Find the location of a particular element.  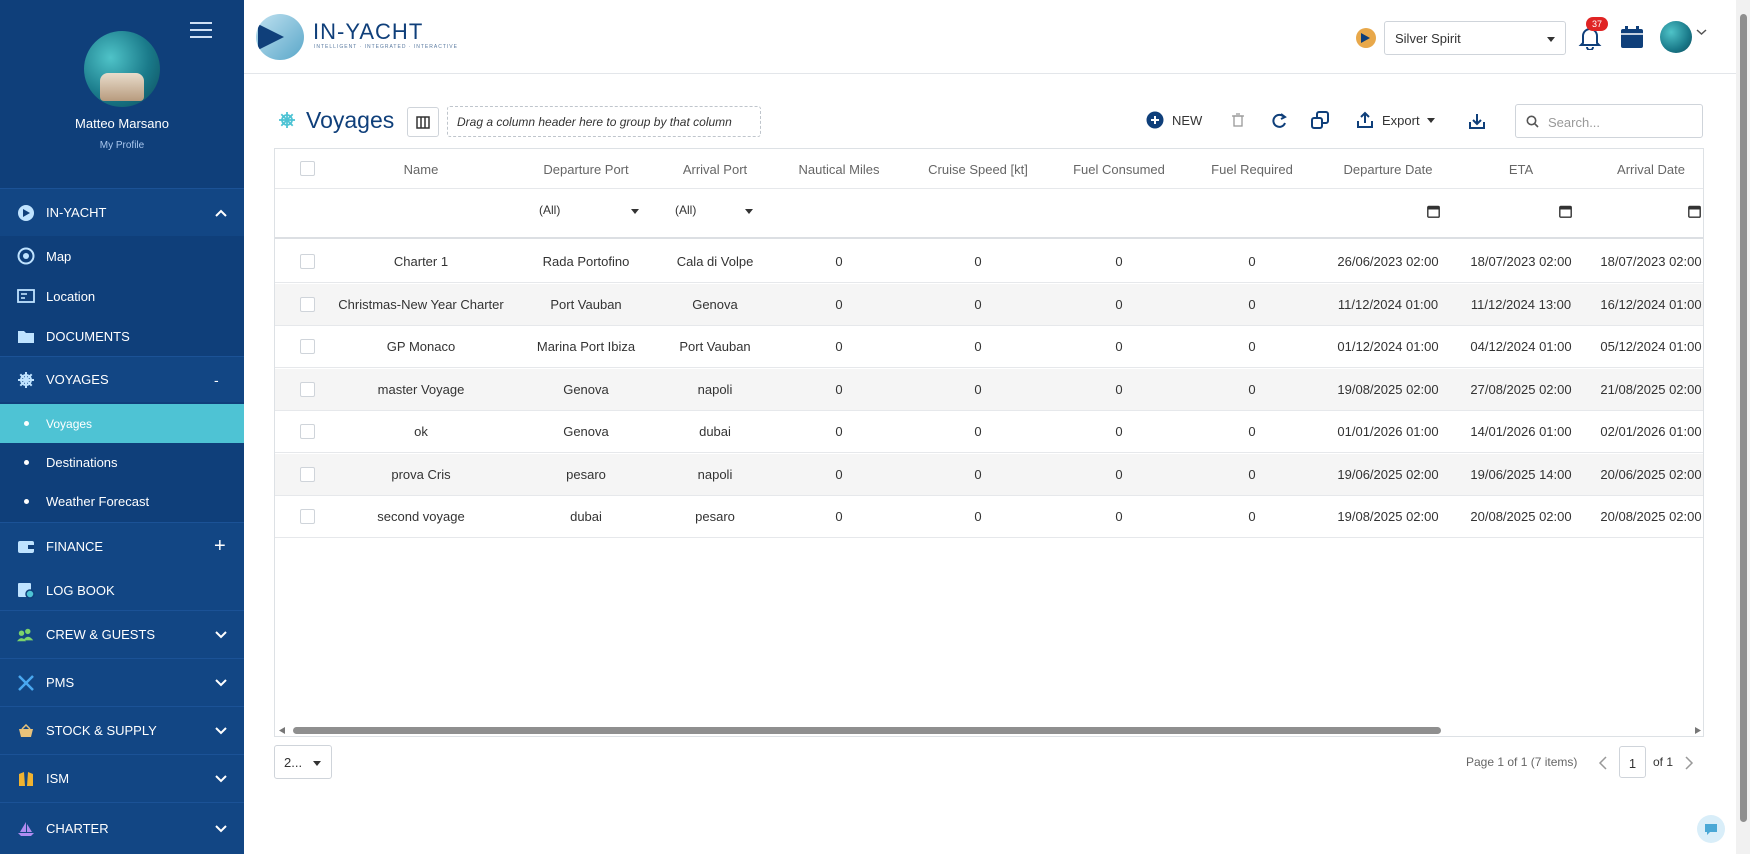

column-chooser-button is located at coordinates (423, 122).